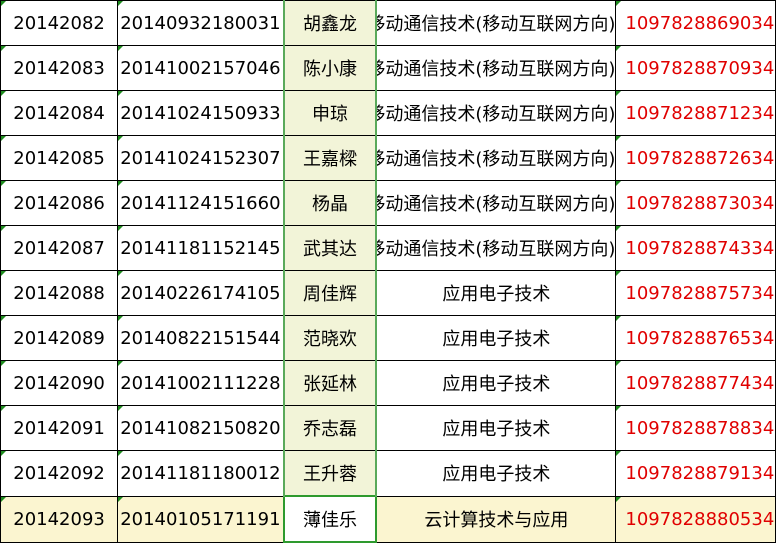 The image size is (776, 543). I want to click on cell-name: 张延林, so click(330, 383).